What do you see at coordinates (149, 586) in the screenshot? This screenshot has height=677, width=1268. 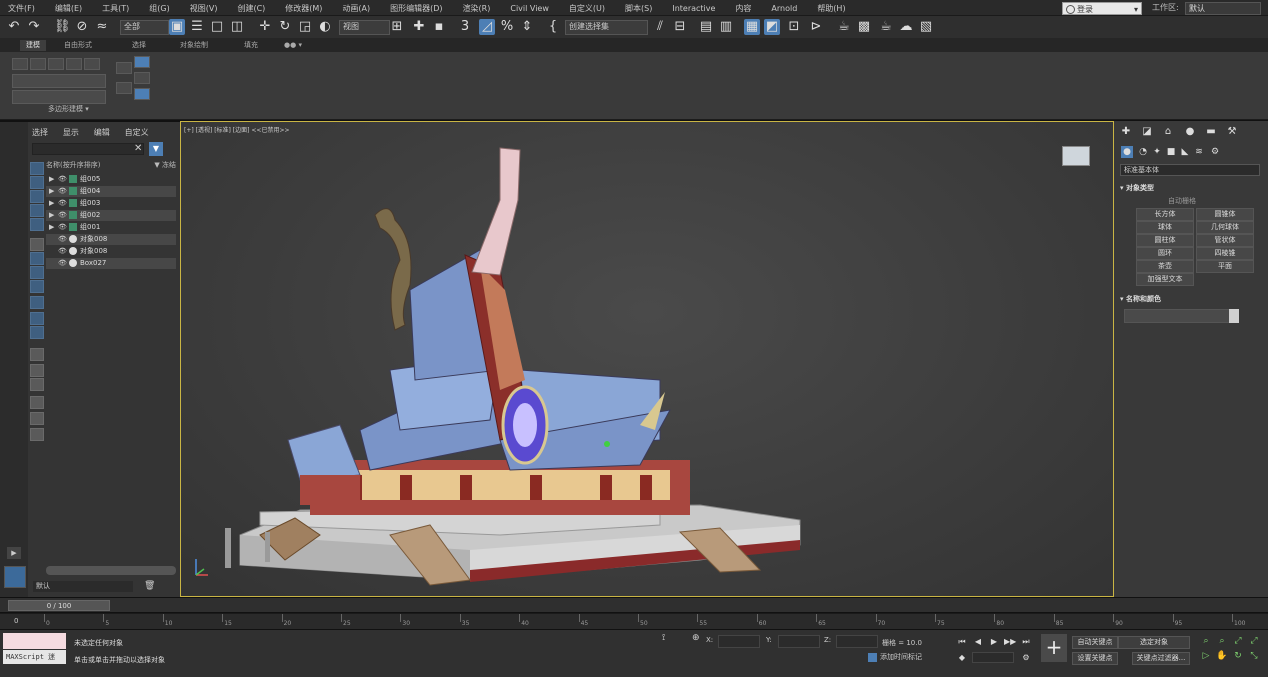 I see `trash-icon: 🗑` at bounding box center [149, 586].